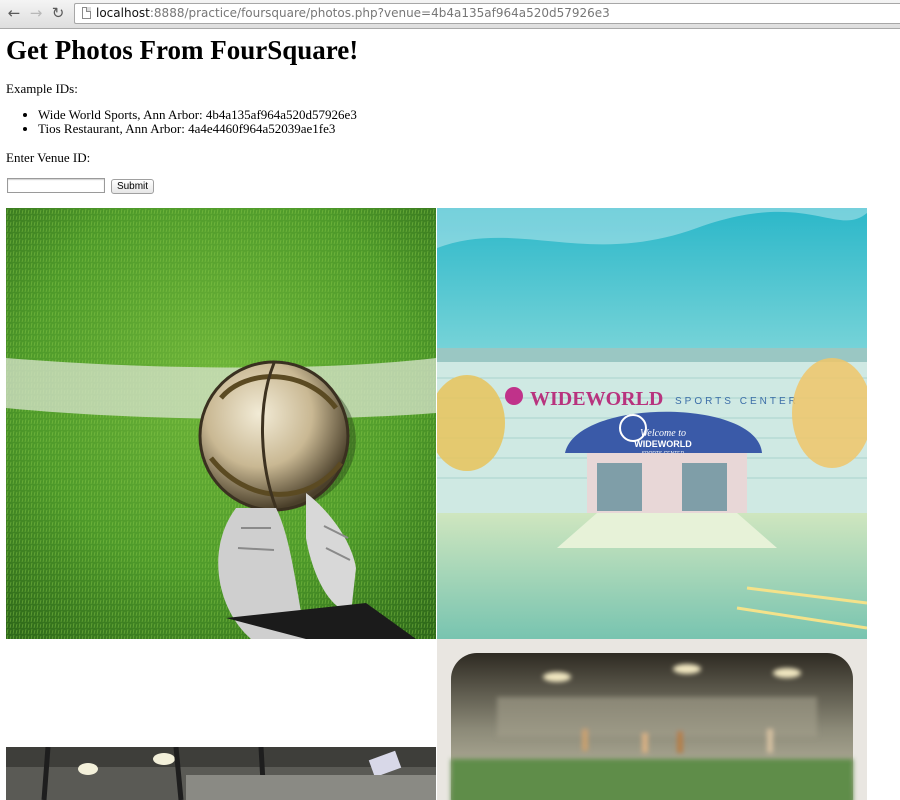 The width and height of the screenshot is (900, 800). I want to click on venue-id-label: Enter Venue ID:, so click(48, 157).